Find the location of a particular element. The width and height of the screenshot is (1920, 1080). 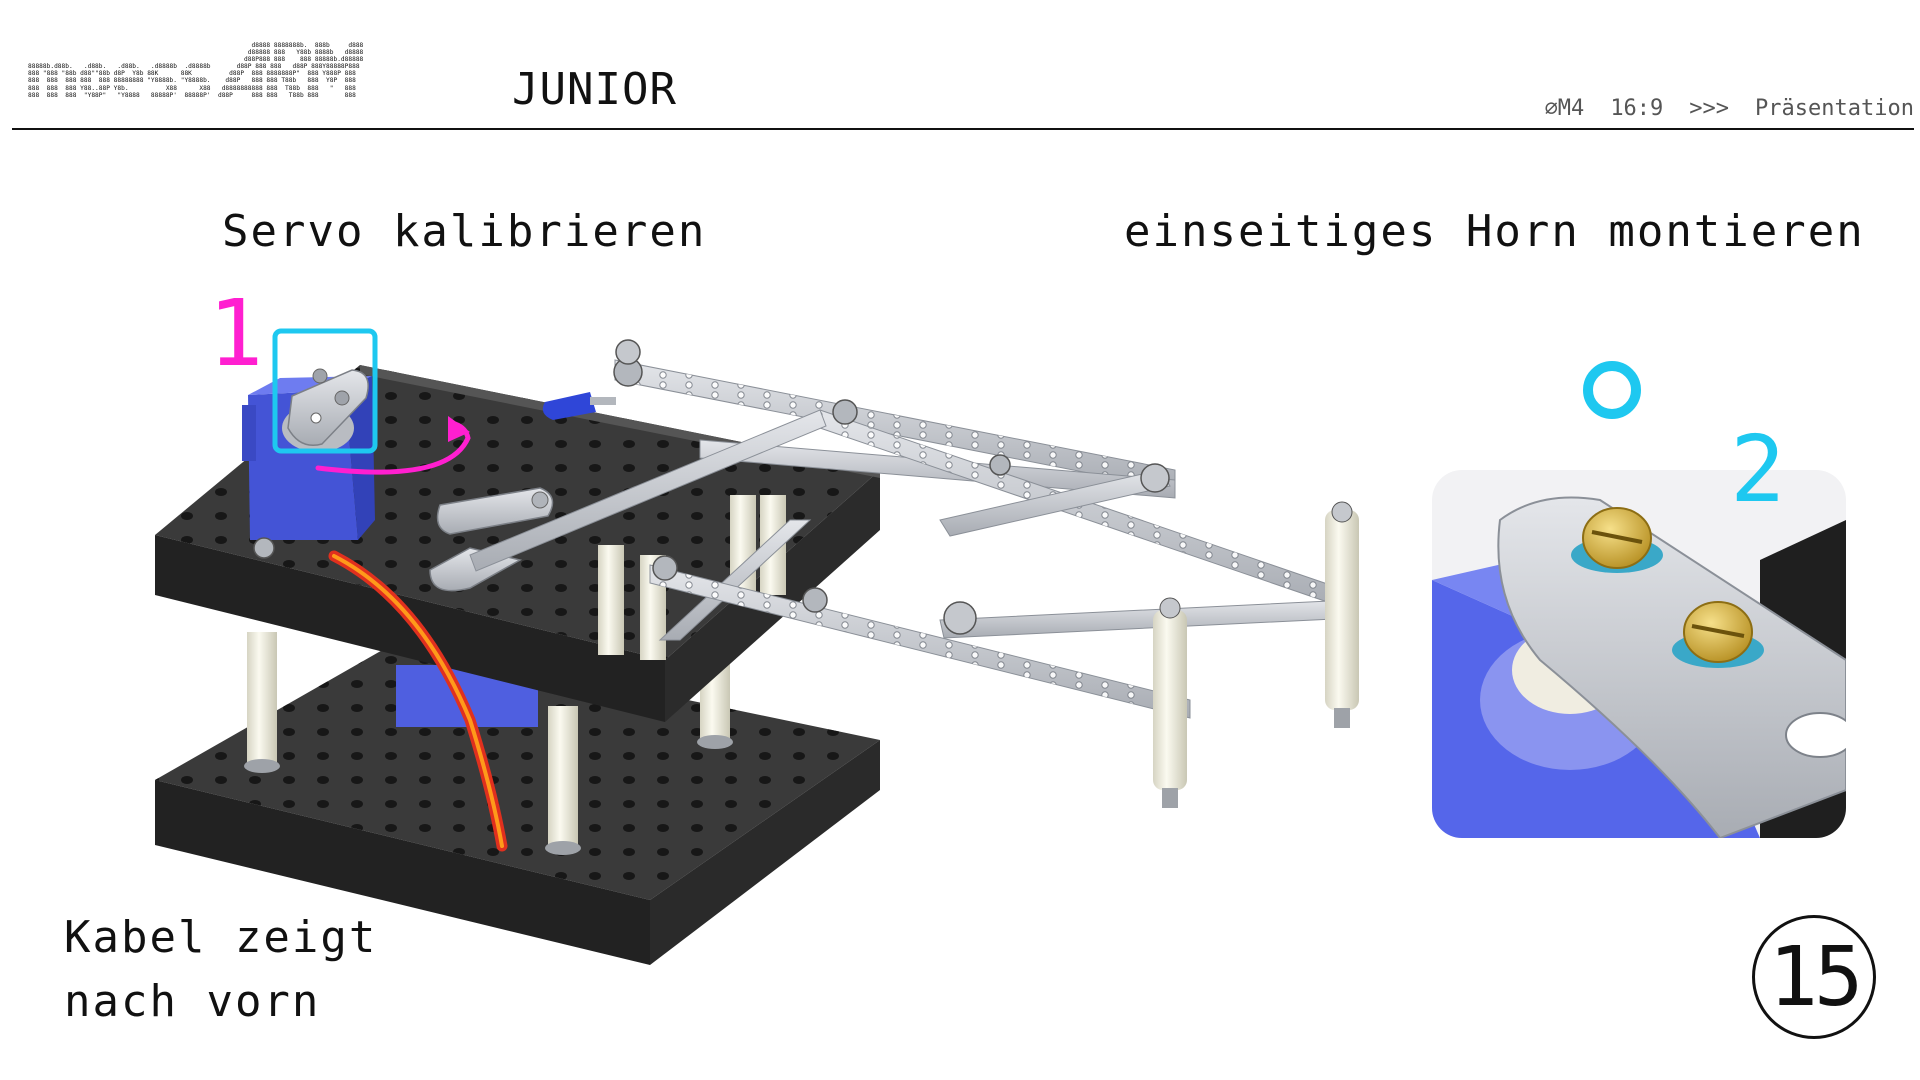

title-mount-horn: einseitiges Horn montieren is located at coordinates (1494, 231).